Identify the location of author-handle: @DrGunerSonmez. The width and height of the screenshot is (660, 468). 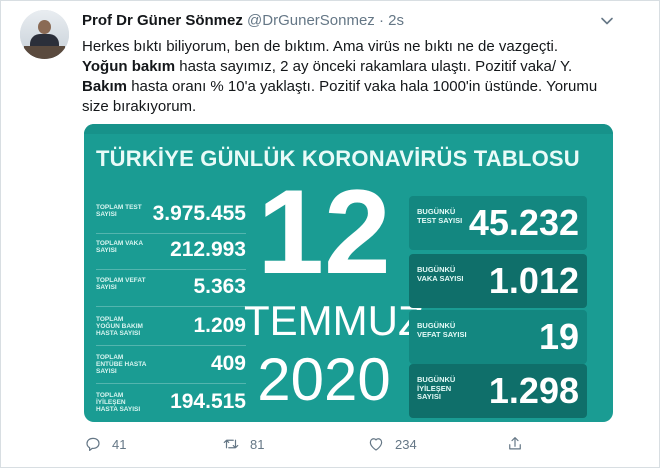
(311, 20).